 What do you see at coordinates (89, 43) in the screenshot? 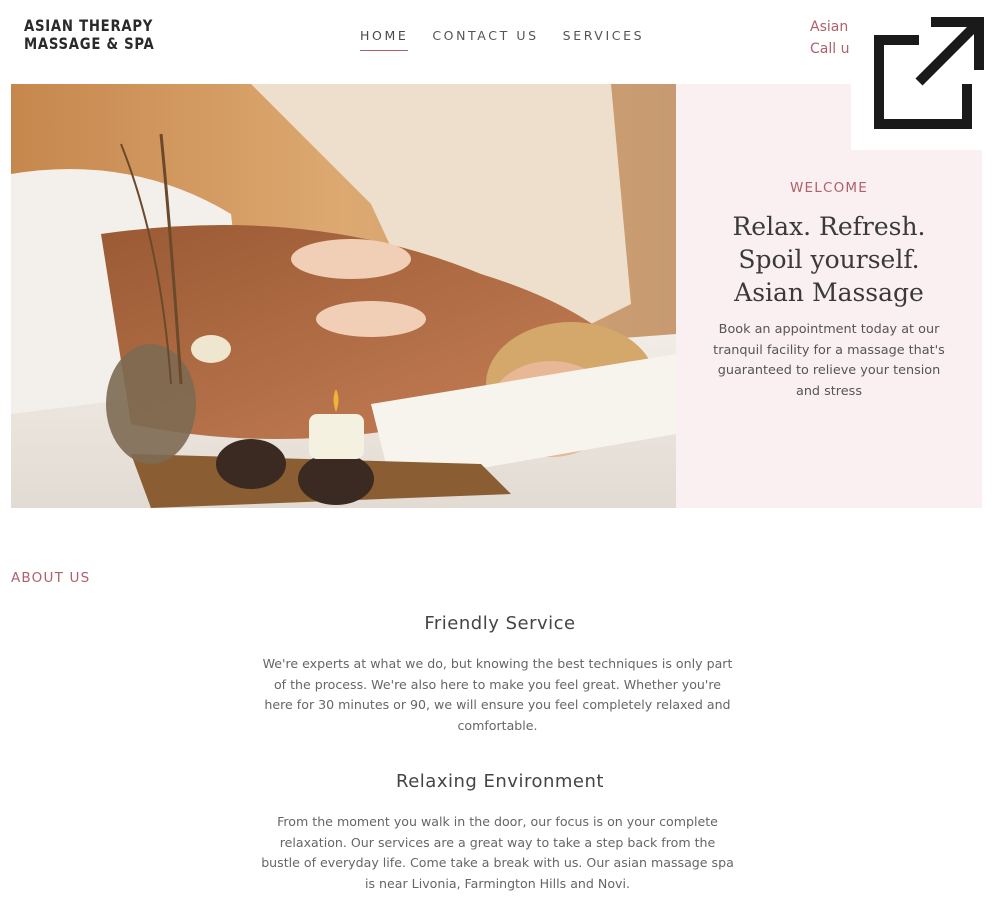
I see `logo-line-2: MASSAGE & SPA` at bounding box center [89, 43].